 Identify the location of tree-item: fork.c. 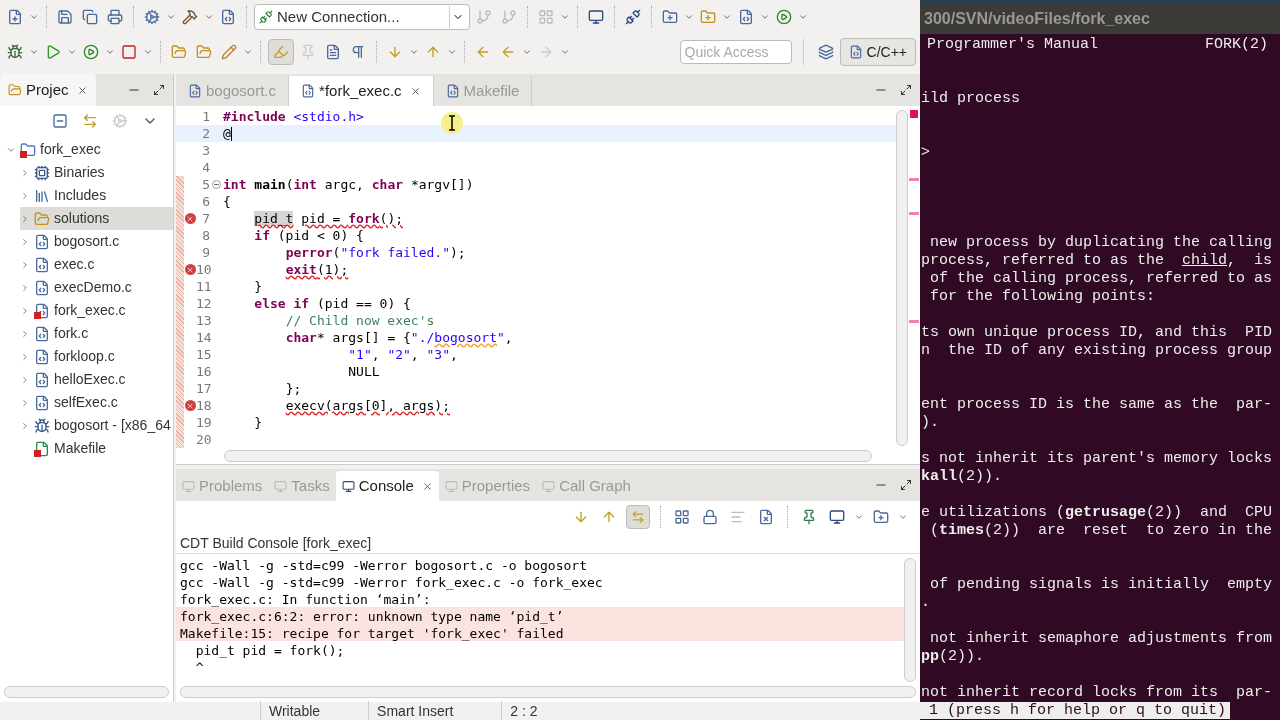
(96, 333).